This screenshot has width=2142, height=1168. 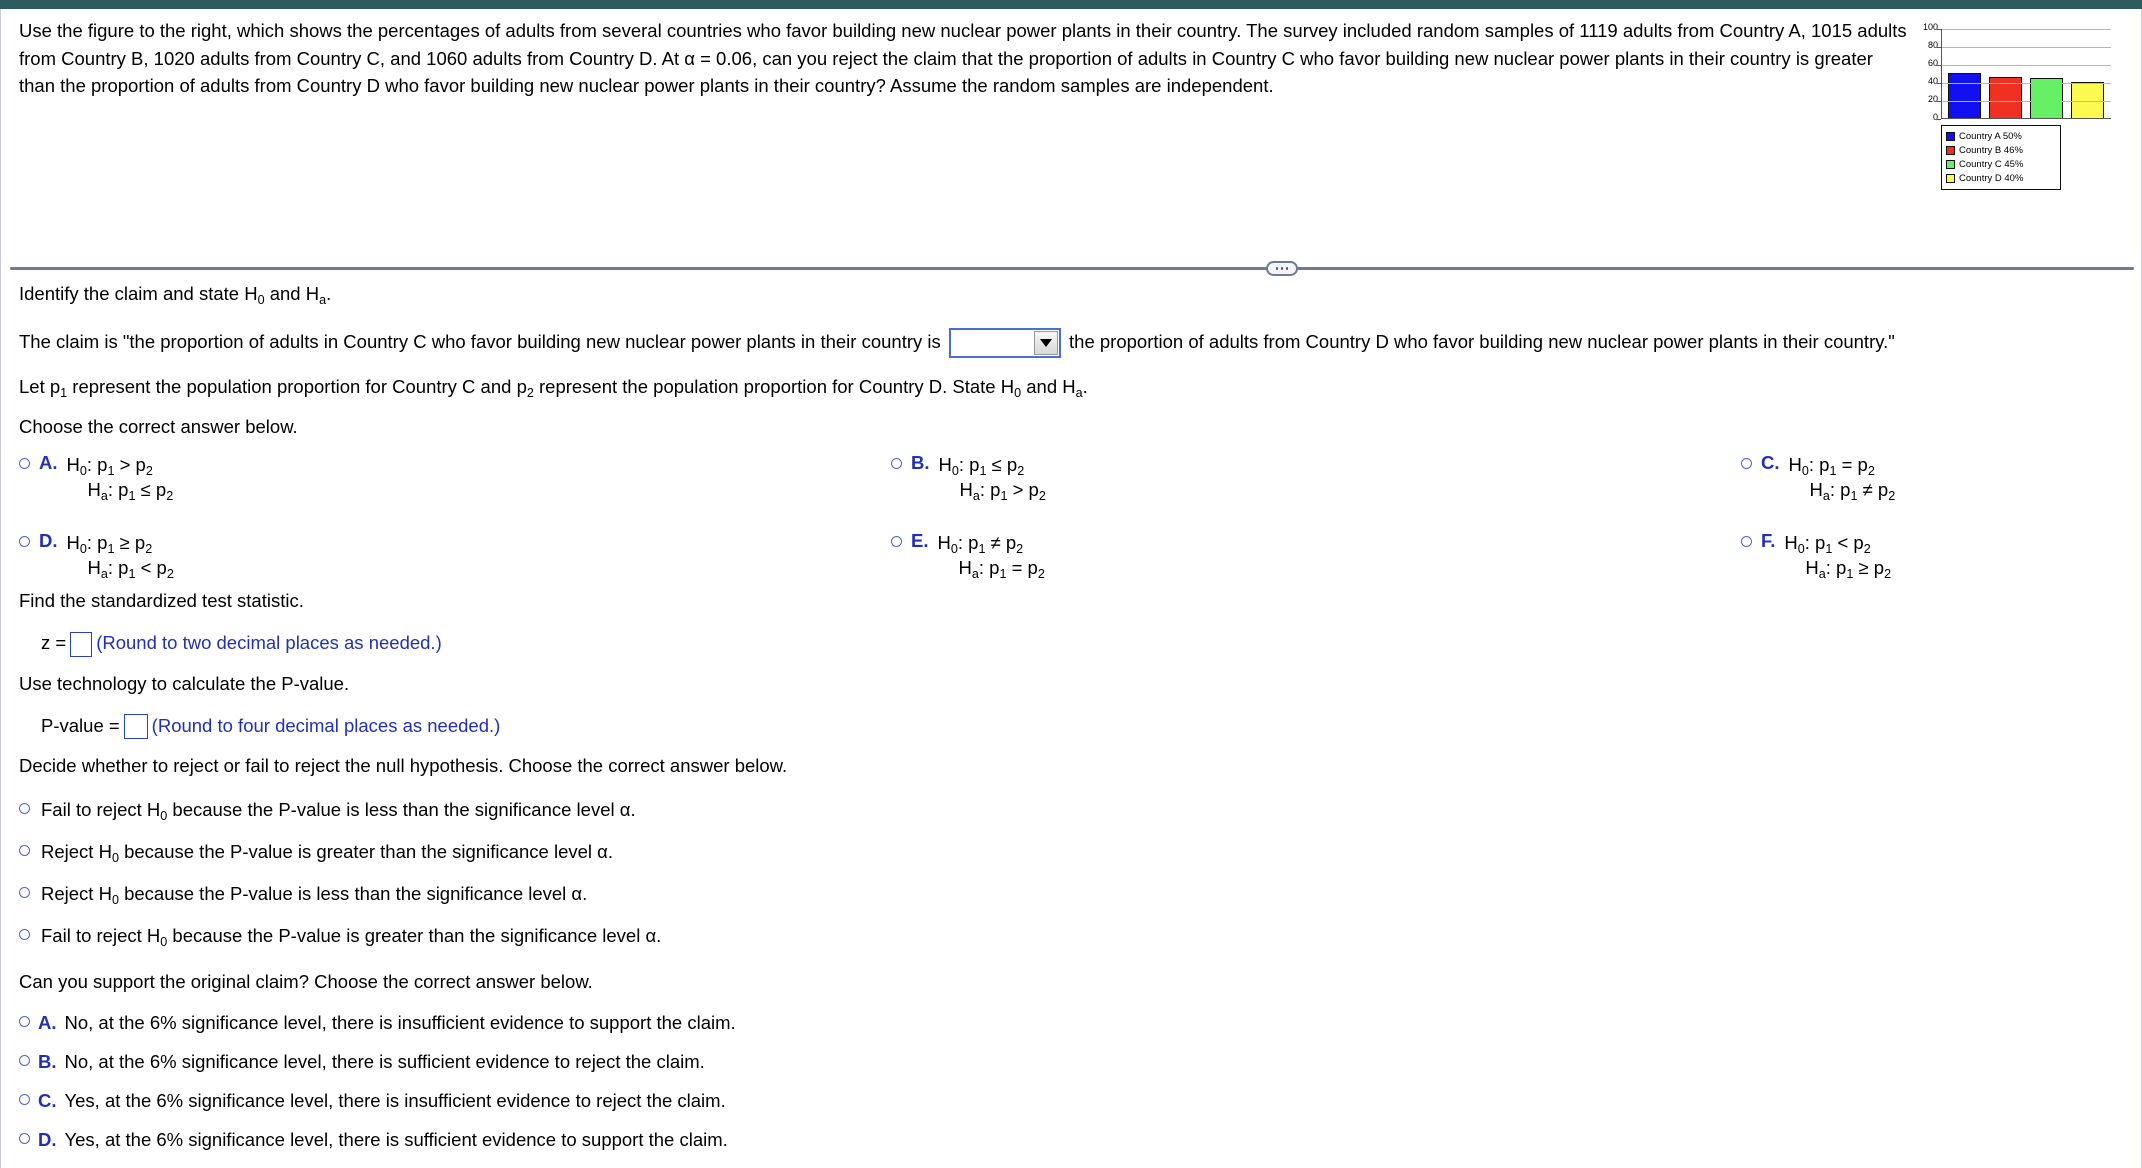 I want to click on chart-legend-row: Country B 46%, so click(x=2001, y=150).